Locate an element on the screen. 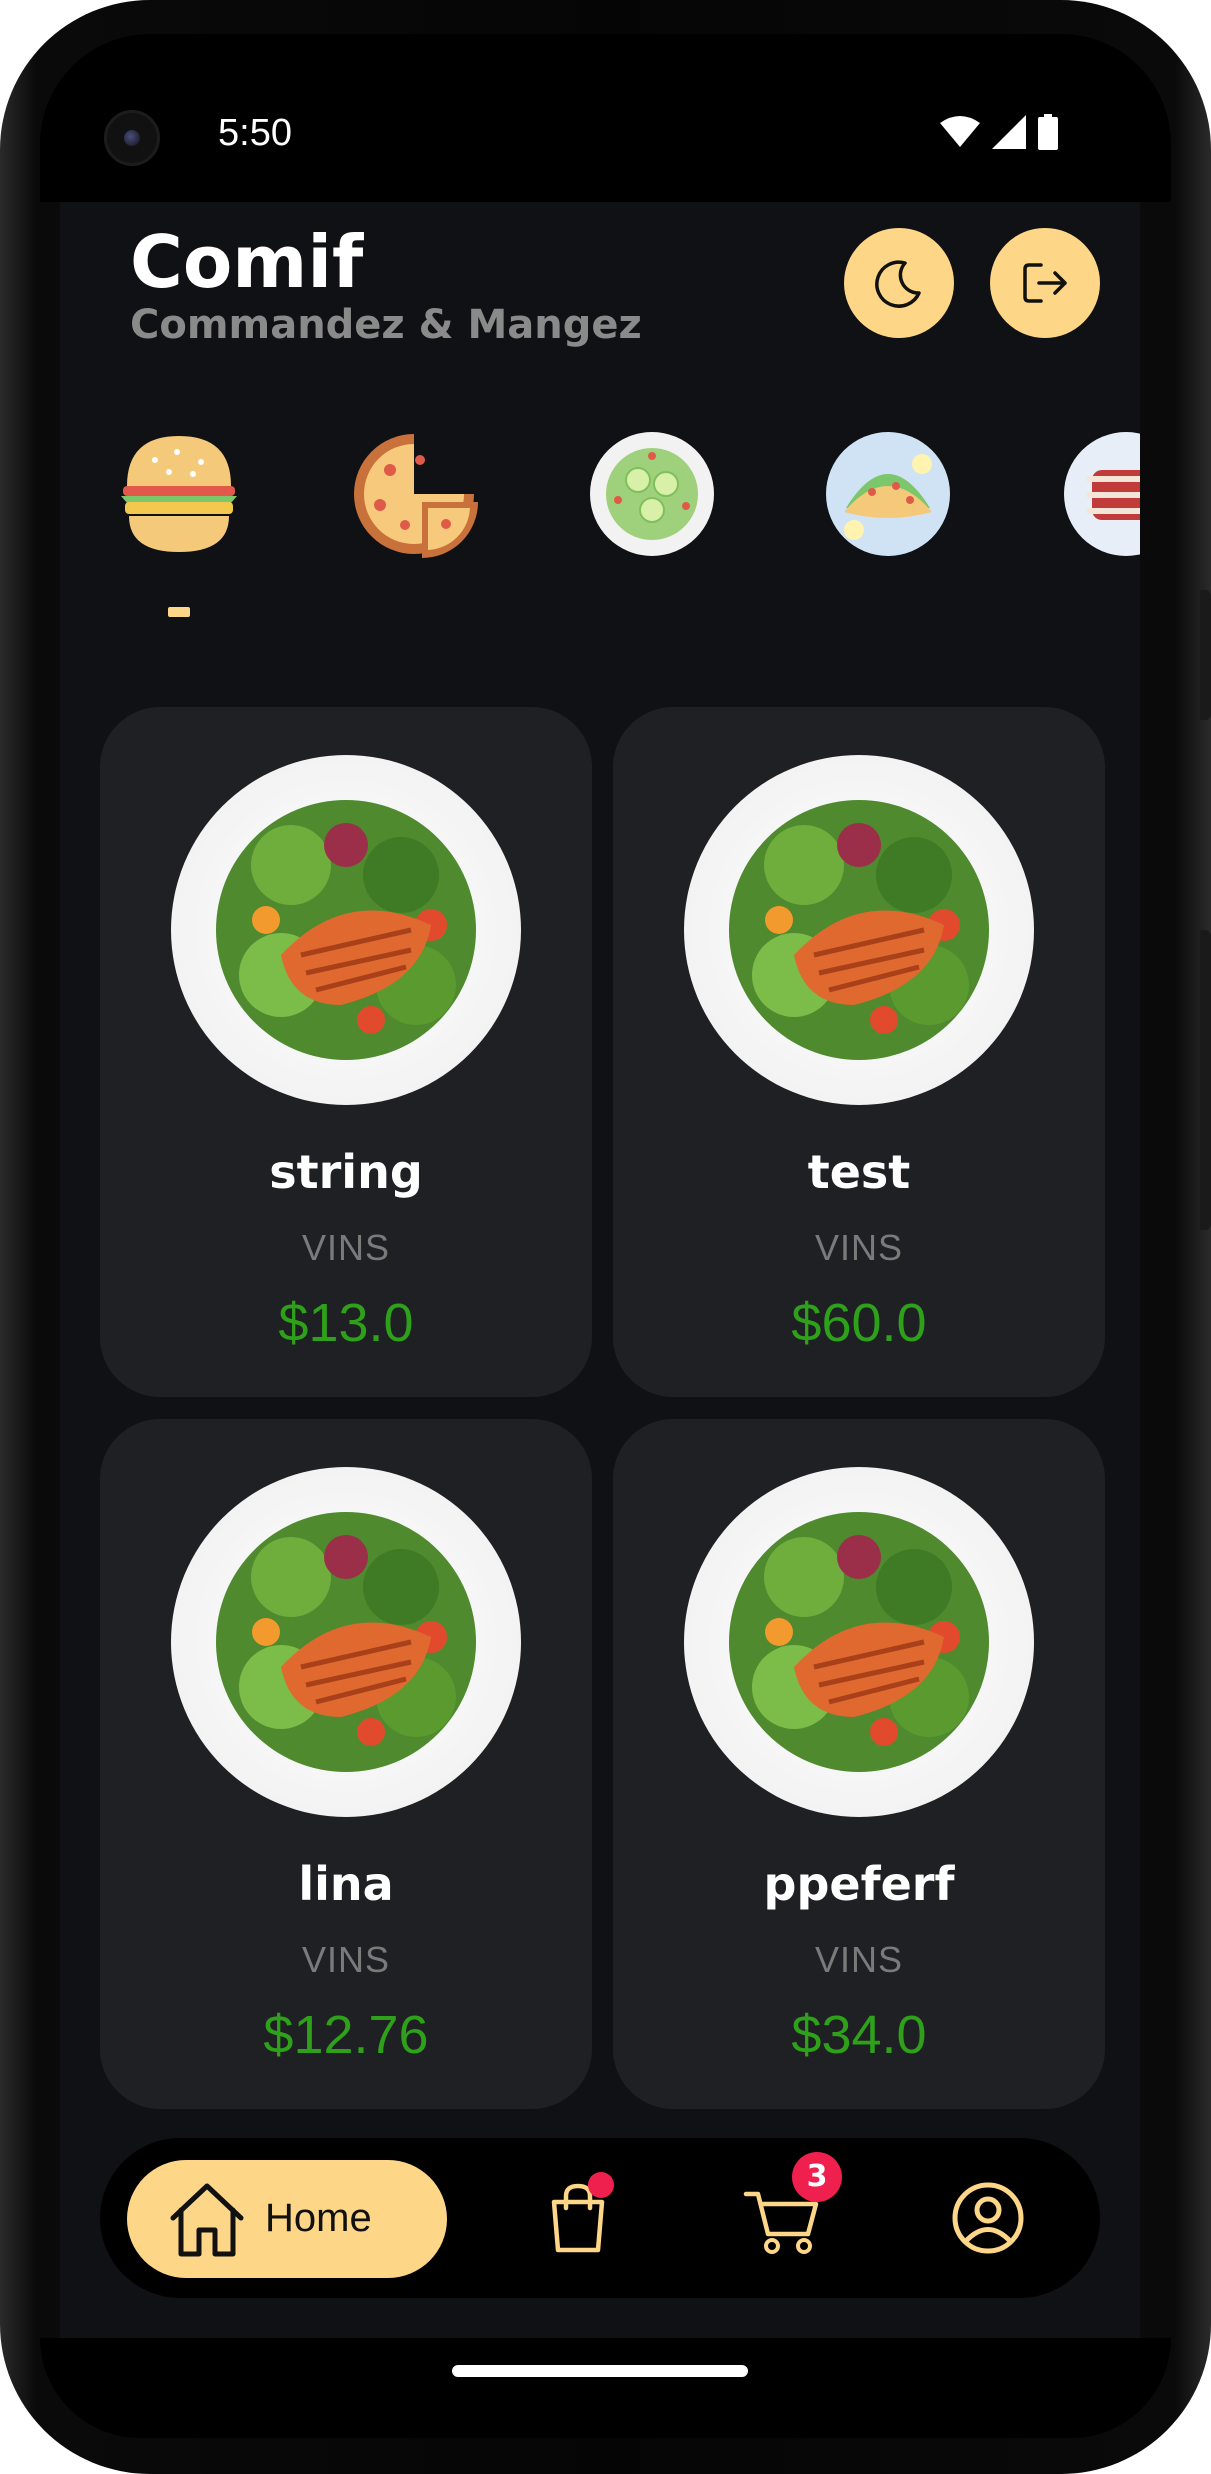  bottom-navigation: Home 3 is located at coordinates (600, 2218).